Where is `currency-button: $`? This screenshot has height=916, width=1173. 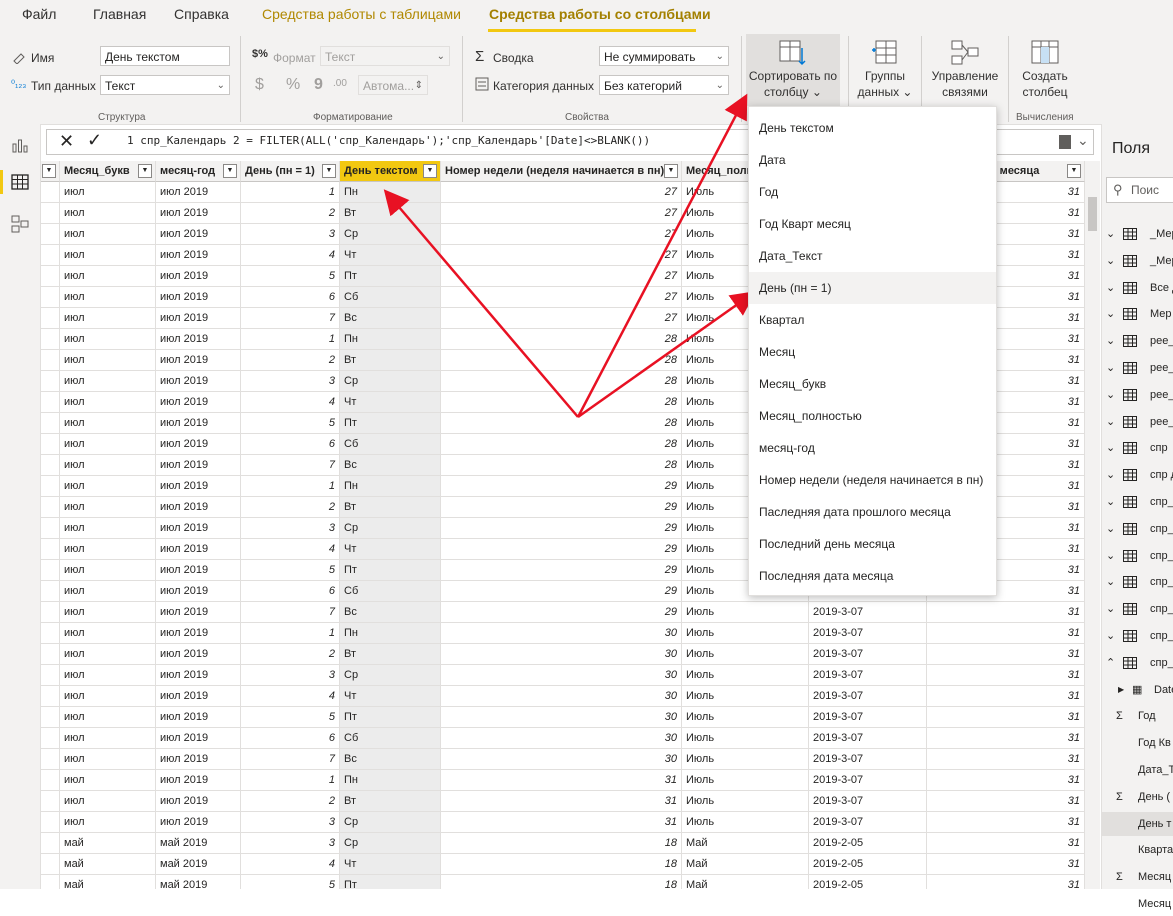 currency-button: $ is located at coordinates (259, 85).